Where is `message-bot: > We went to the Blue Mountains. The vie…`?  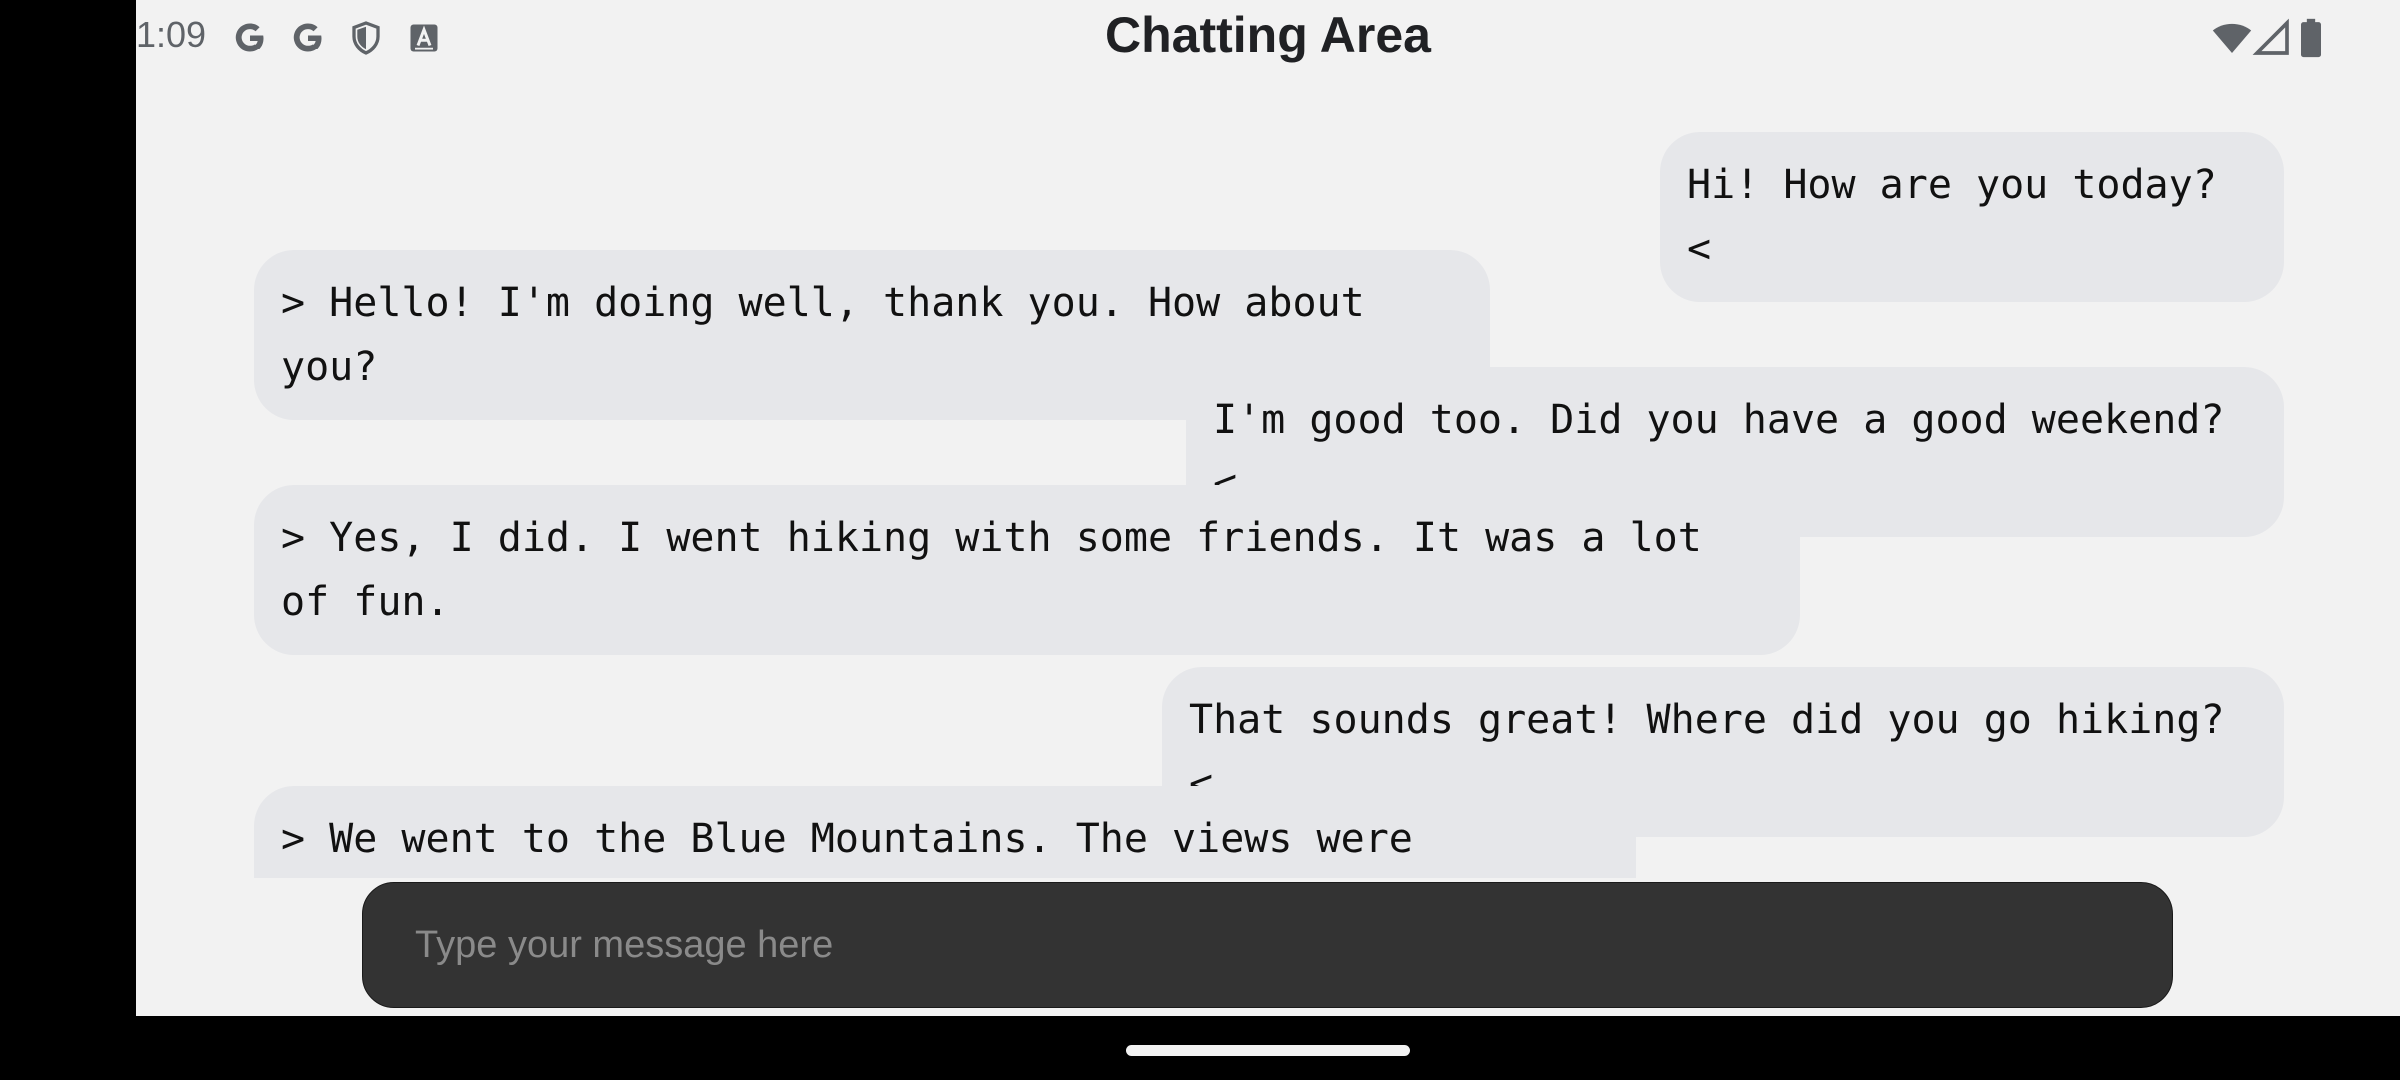
message-bot: > We went to the Blue Mountains. The vie… is located at coordinates (945, 832).